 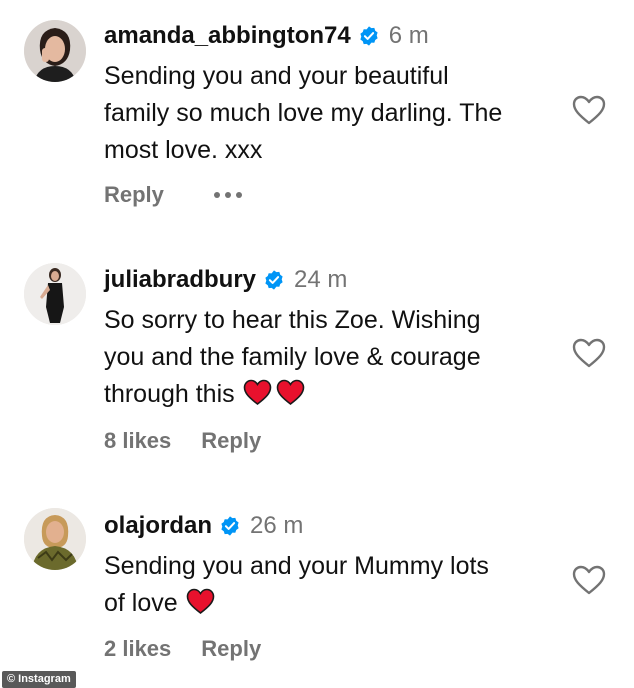 I want to click on comment-header: juliabradbury 24 m, so click(x=225, y=280).